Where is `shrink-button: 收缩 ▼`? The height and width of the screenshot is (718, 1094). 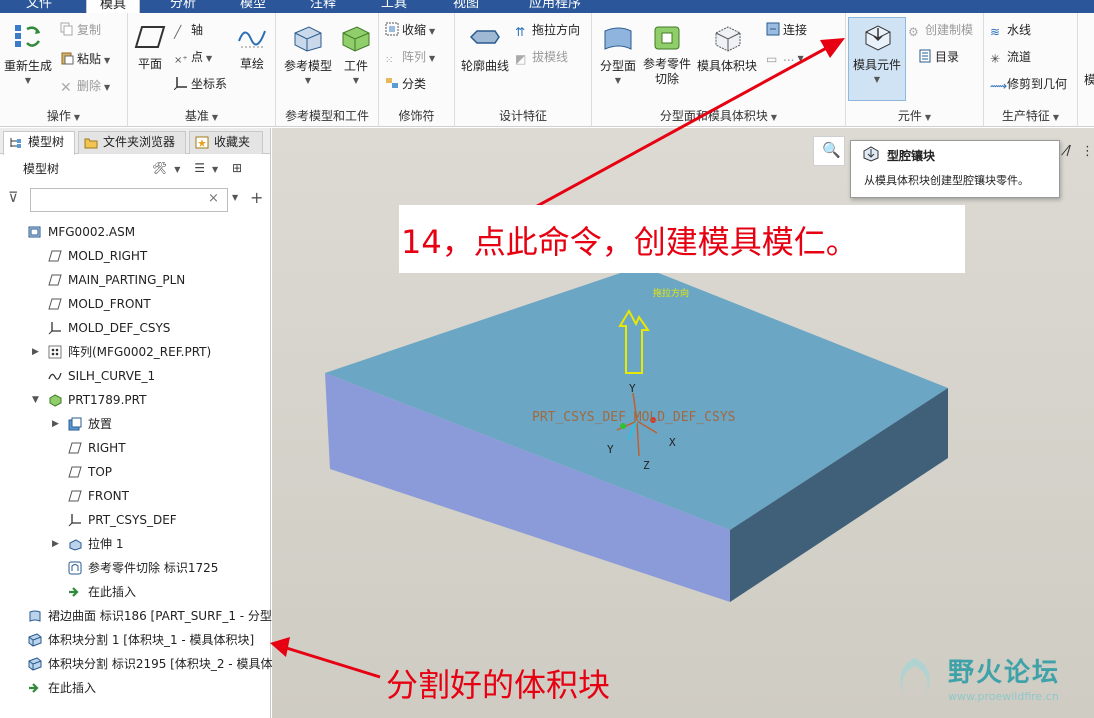 shrink-button: 收缩 ▼ is located at coordinates (410, 30).